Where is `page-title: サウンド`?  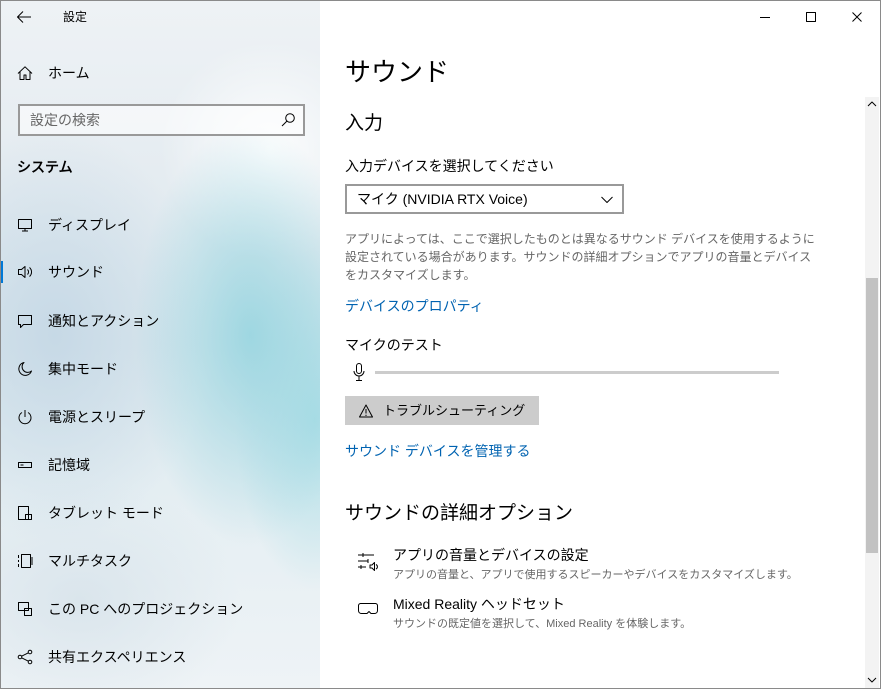 page-title: サウンド is located at coordinates (397, 72).